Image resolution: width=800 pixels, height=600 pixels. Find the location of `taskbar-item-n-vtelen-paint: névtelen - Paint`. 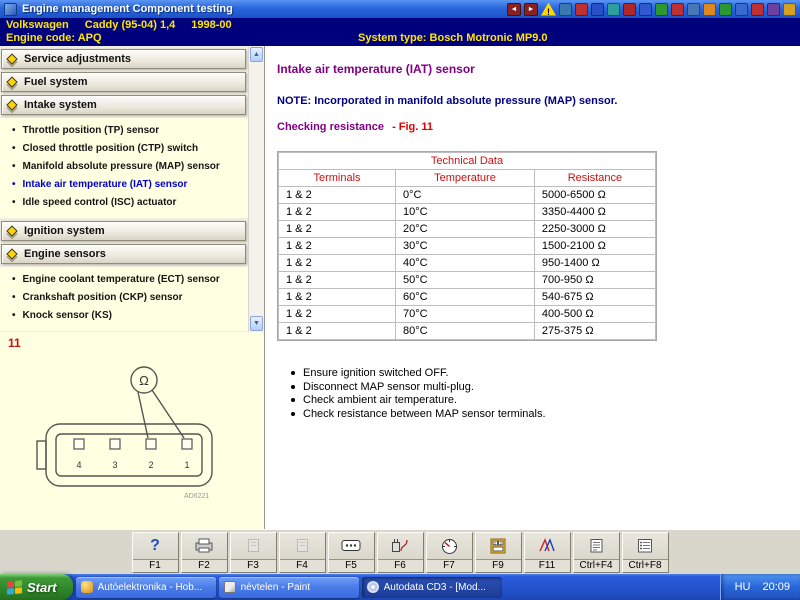

taskbar-item-n-vtelen-paint: névtelen - Paint is located at coordinates (288, 587).